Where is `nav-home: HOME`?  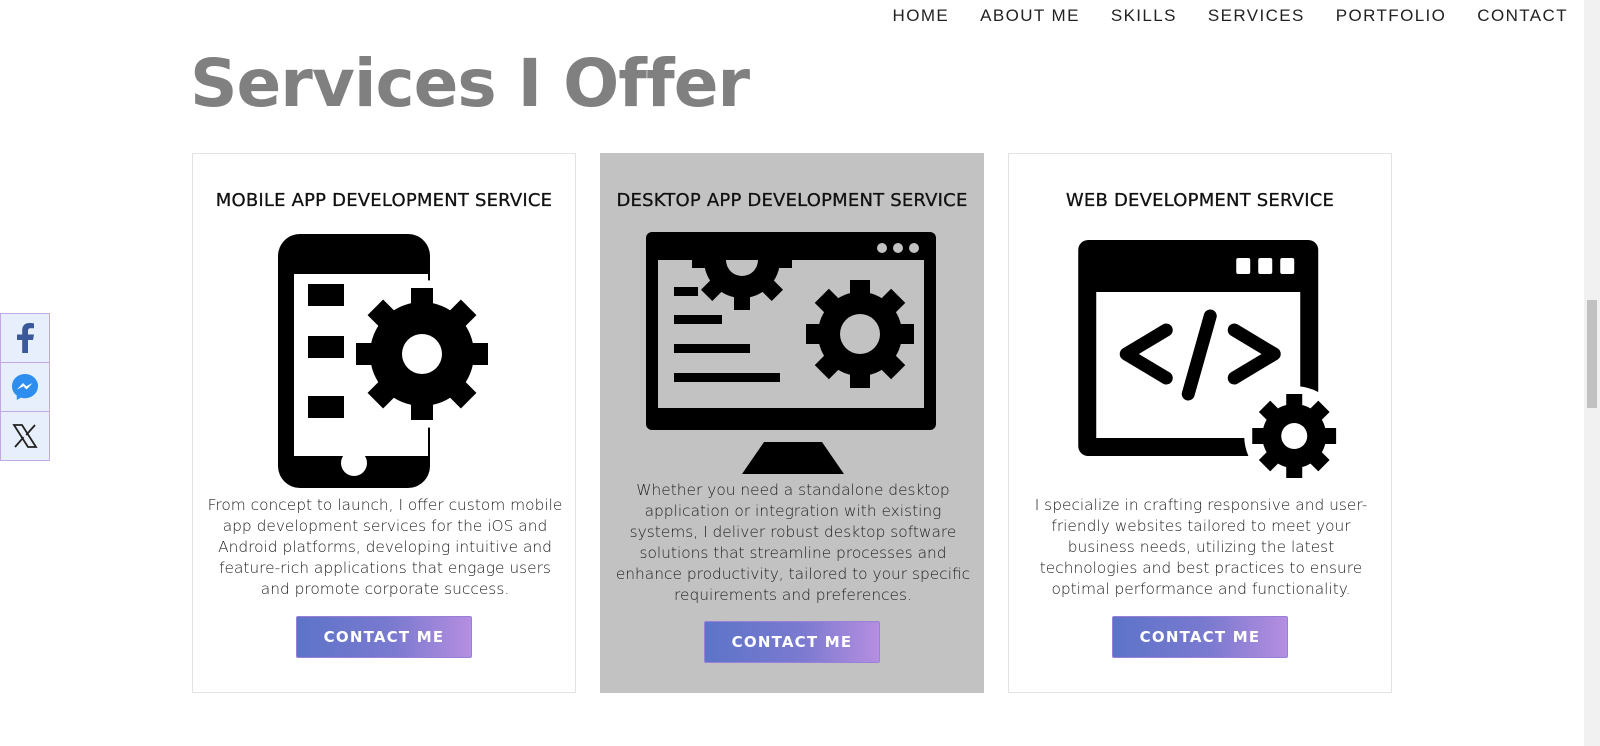 nav-home: HOME is located at coordinates (921, 16).